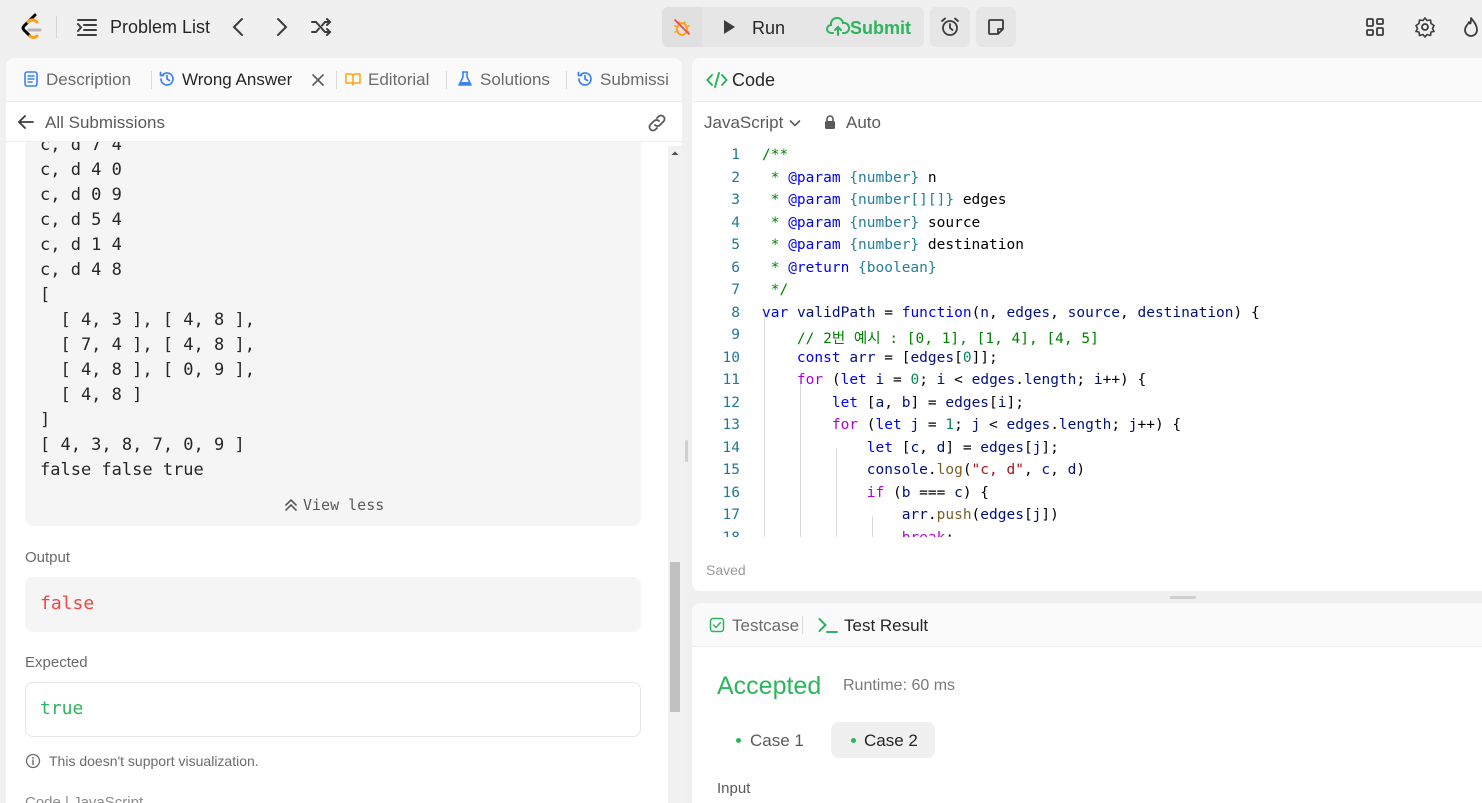 Image resolution: width=1482 pixels, height=803 pixels. I want to click on line-number: 17, so click(731, 515).